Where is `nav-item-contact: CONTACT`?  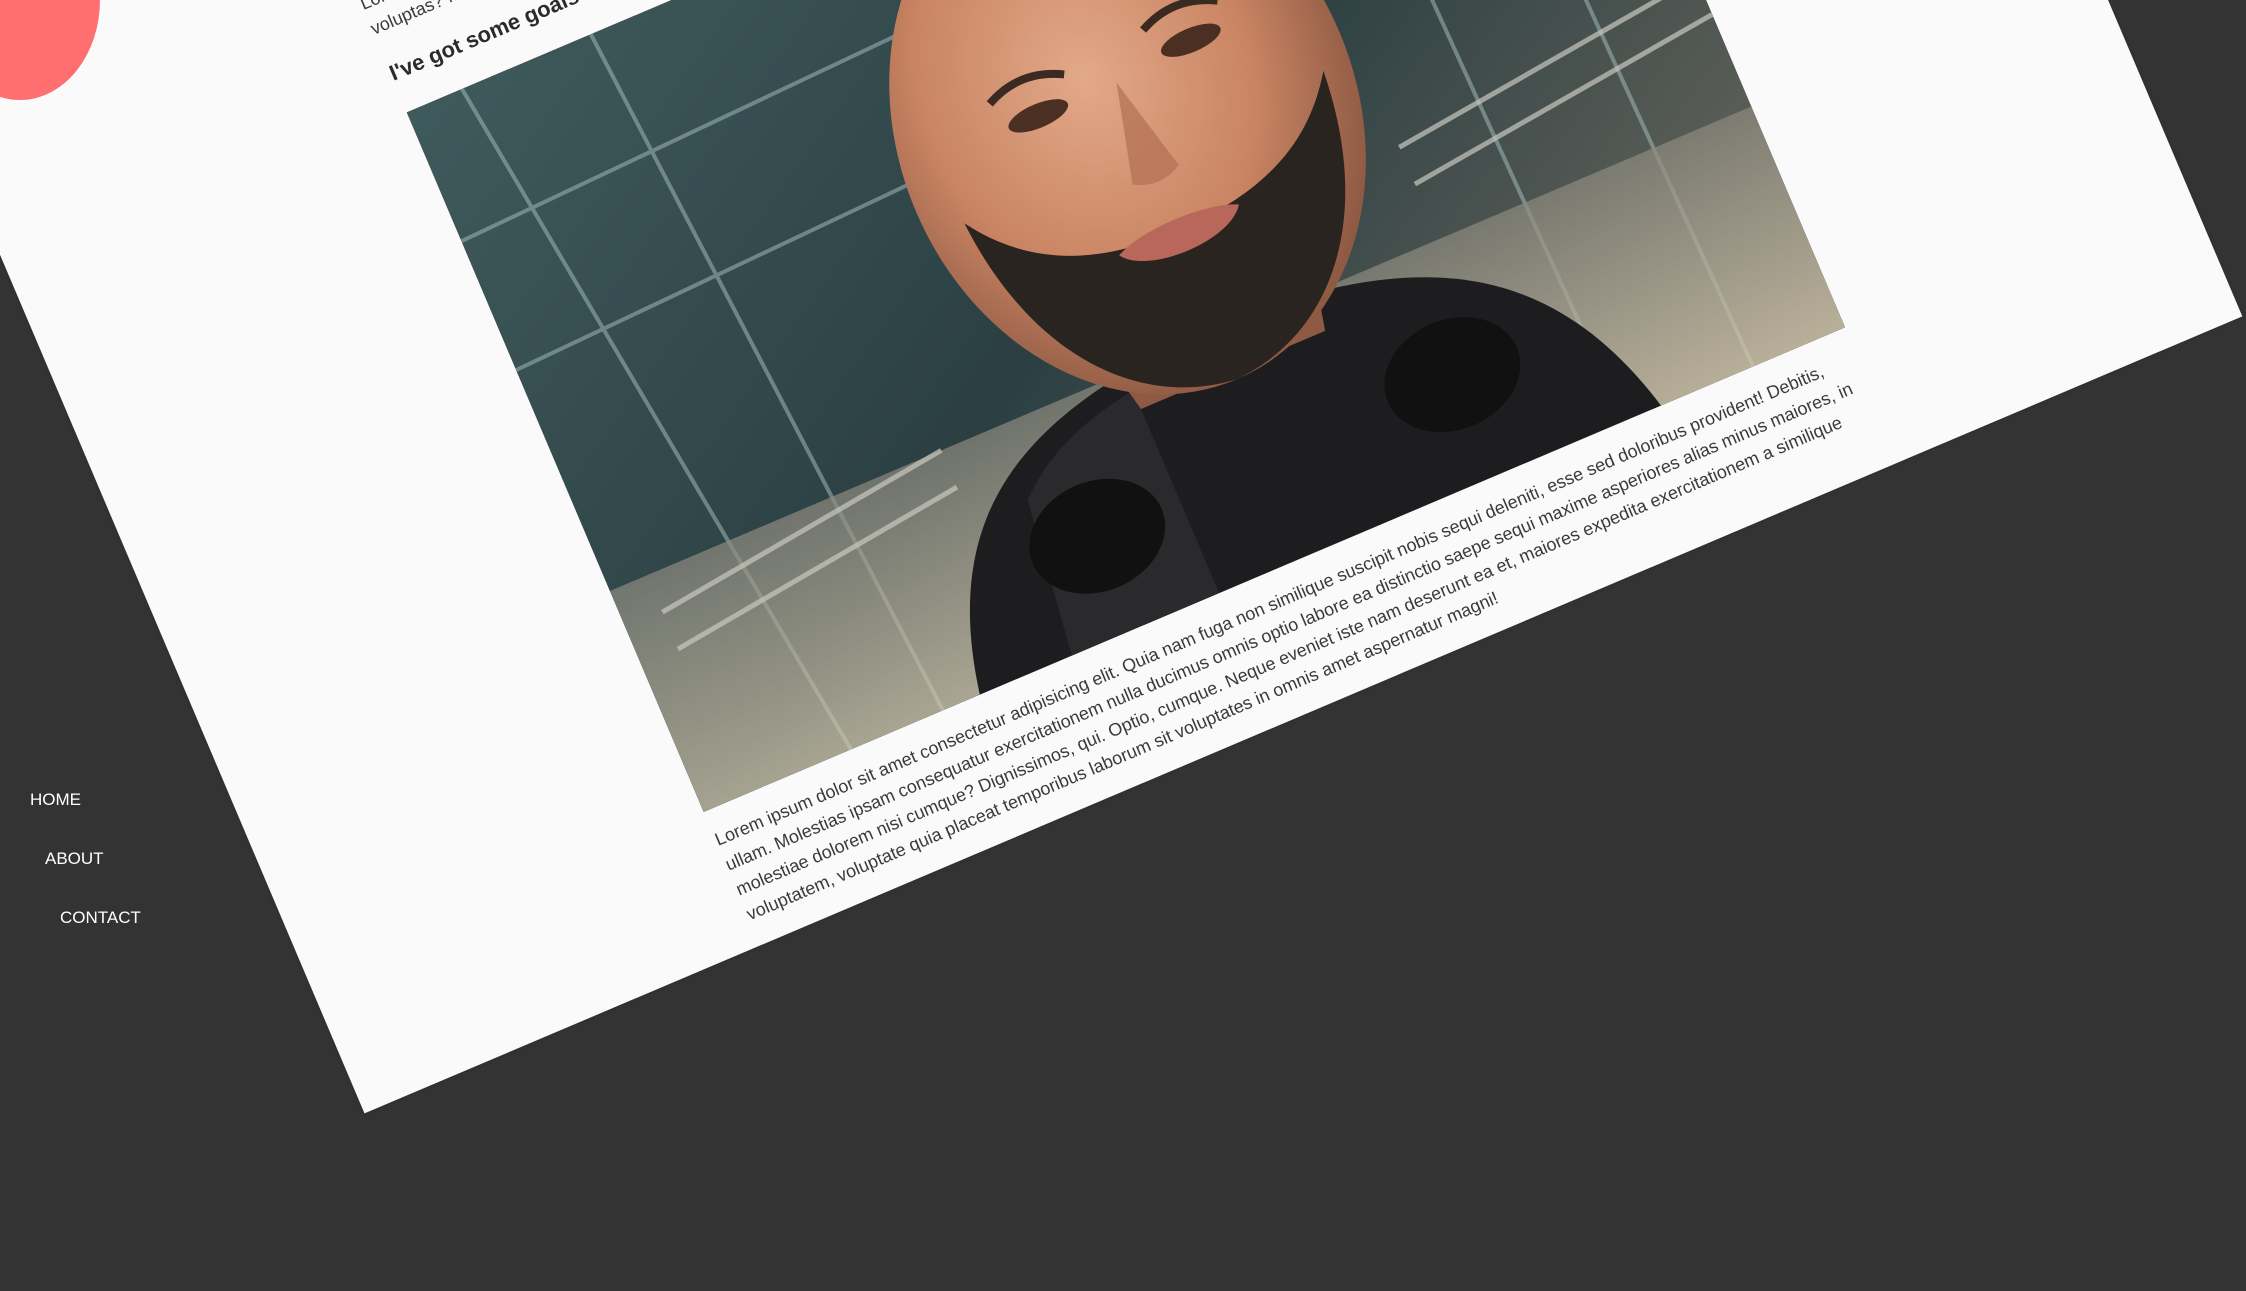
nav-item-contact: CONTACT is located at coordinates (100, 918).